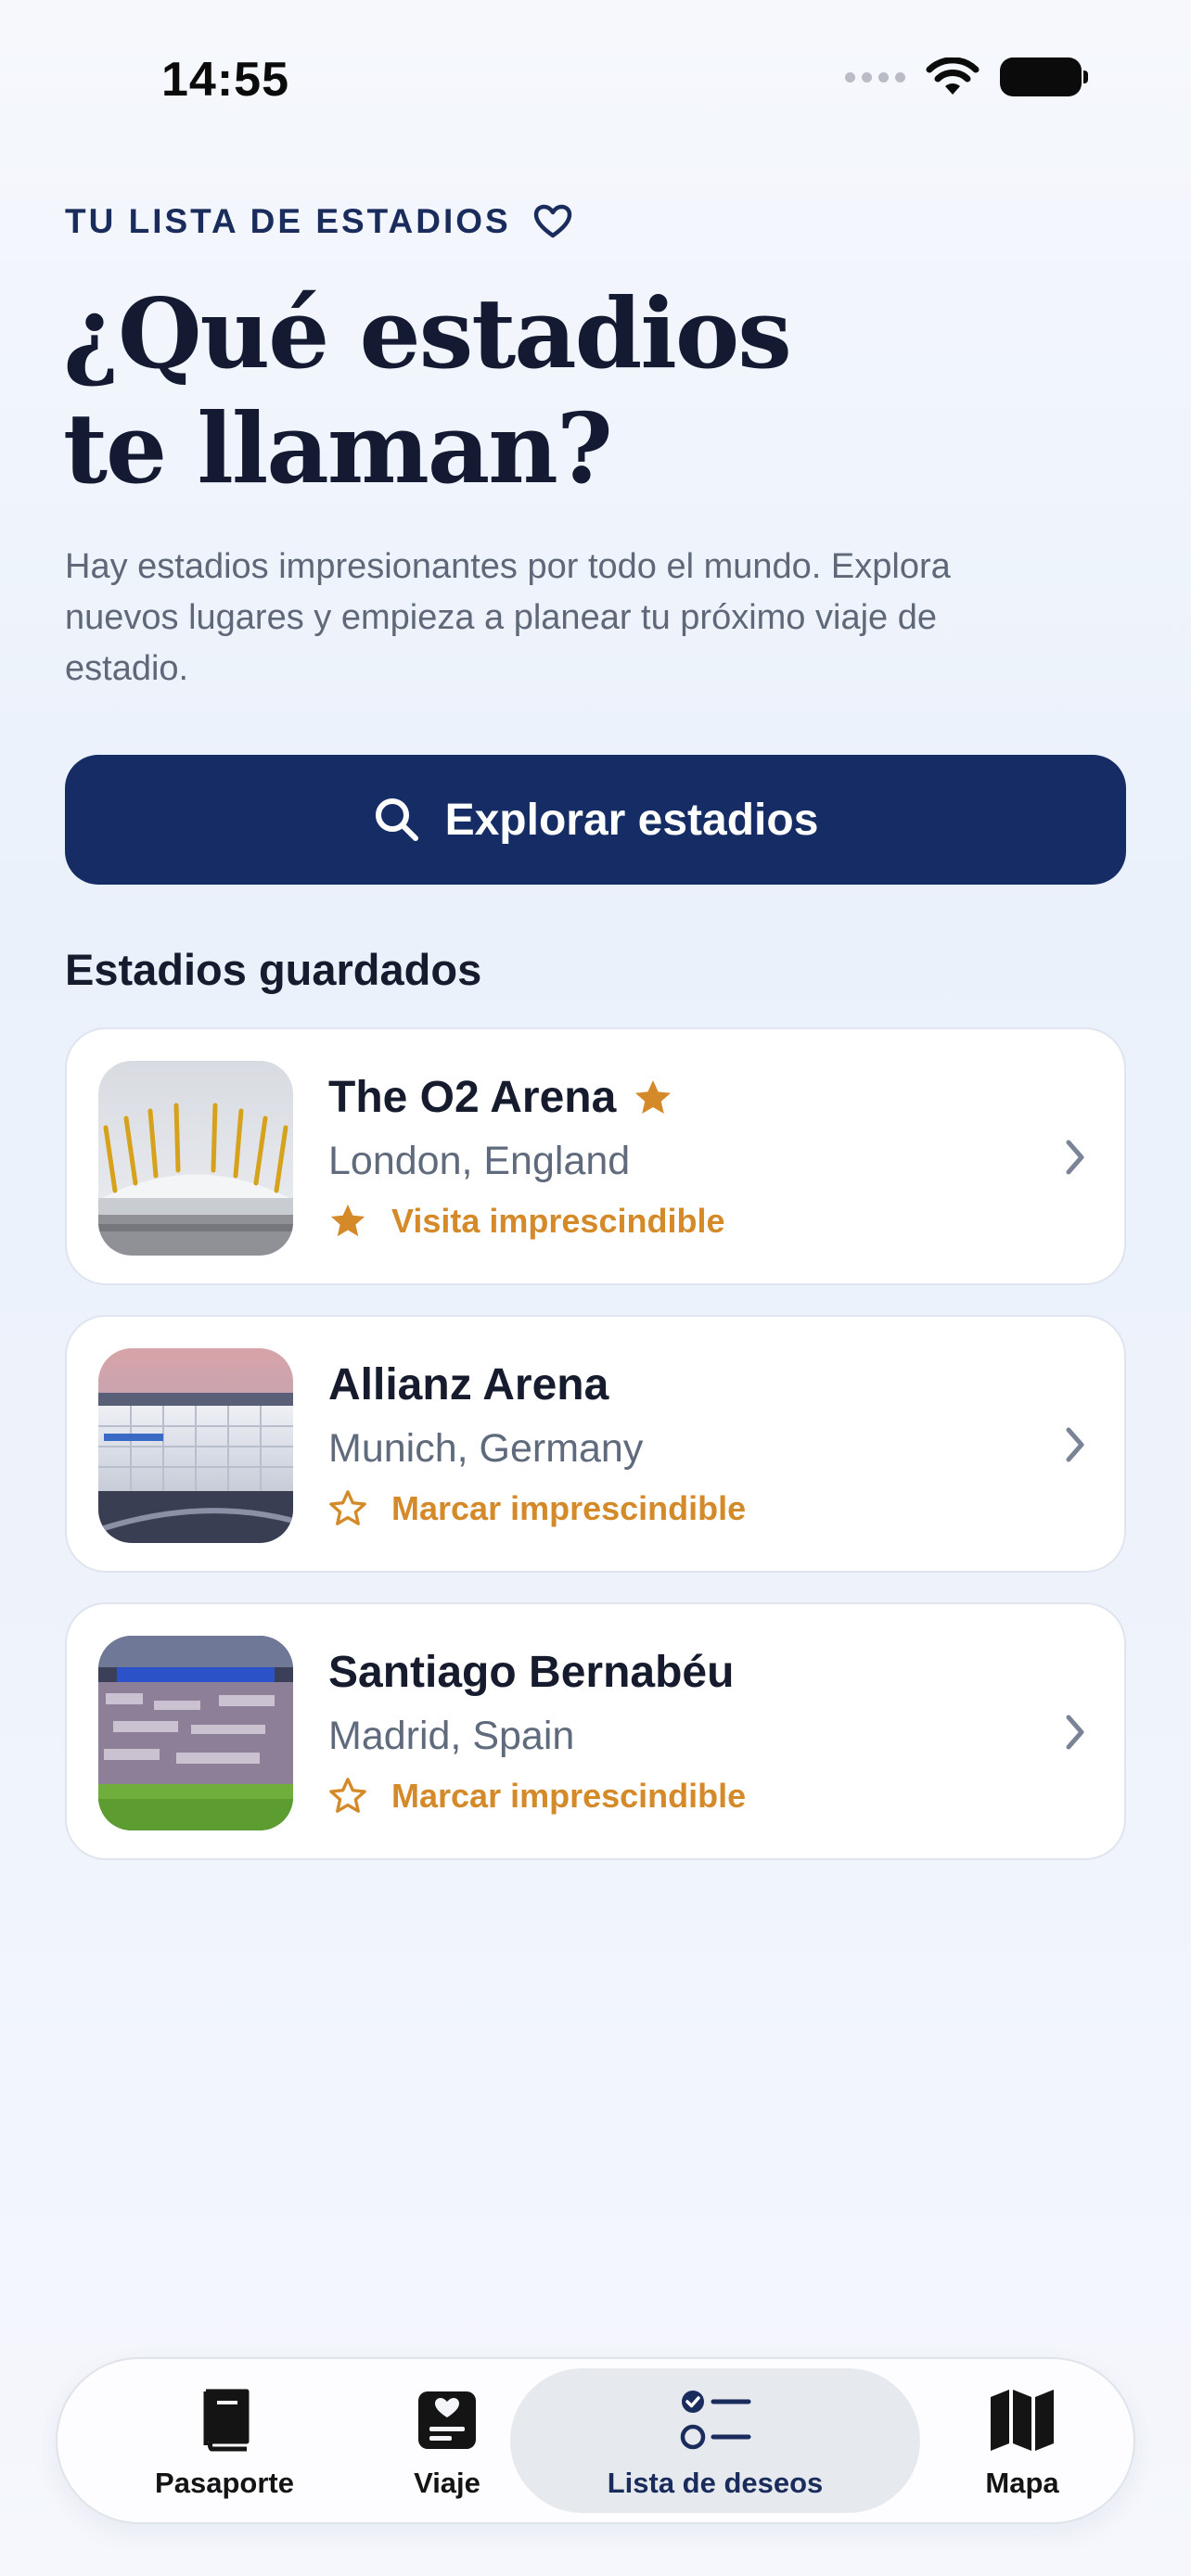 The width and height of the screenshot is (1191, 2576). What do you see at coordinates (225, 80) in the screenshot?
I see `status-time: 14:55` at bounding box center [225, 80].